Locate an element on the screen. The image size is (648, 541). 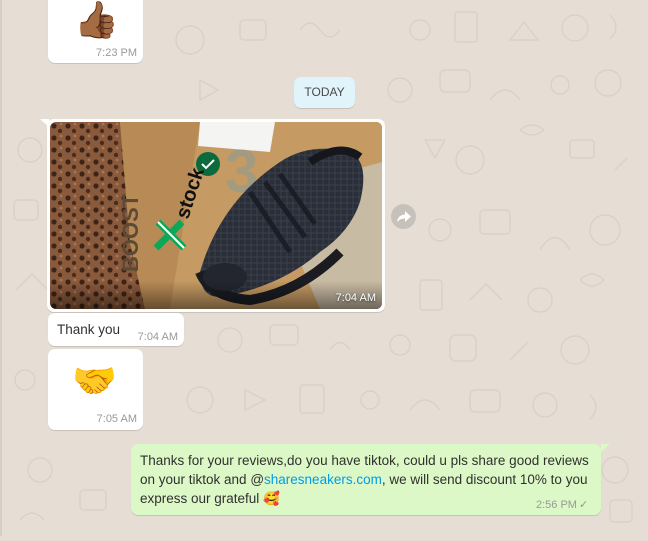
outgoing-time: 2:56 PM ✓ is located at coordinates (562, 504).